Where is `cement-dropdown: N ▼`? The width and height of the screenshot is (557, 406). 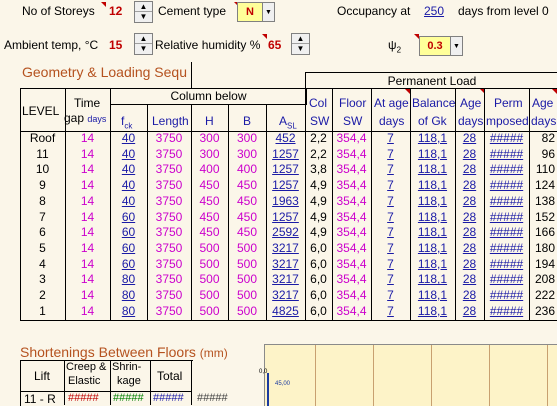
cement-dropdown: N ▼ is located at coordinates (256, 12).